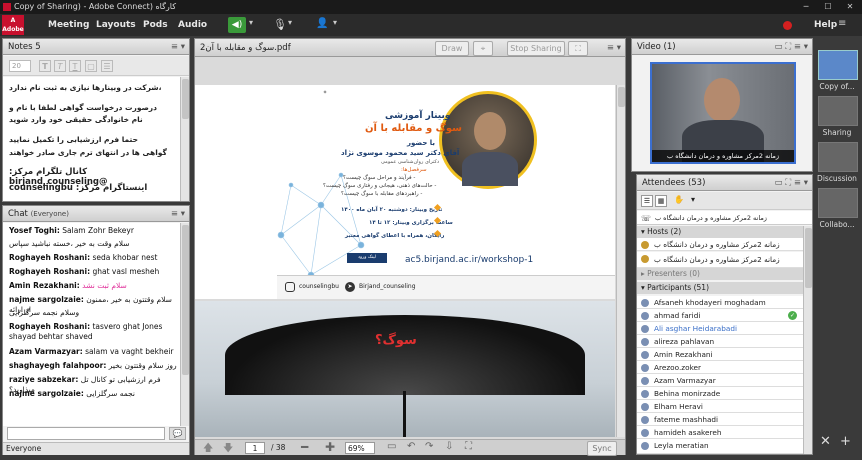 This screenshot has width=862, height=460. What do you see at coordinates (304, 447) in the screenshot?
I see `zoom-out-icon: ━` at bounding box center [304, 447].